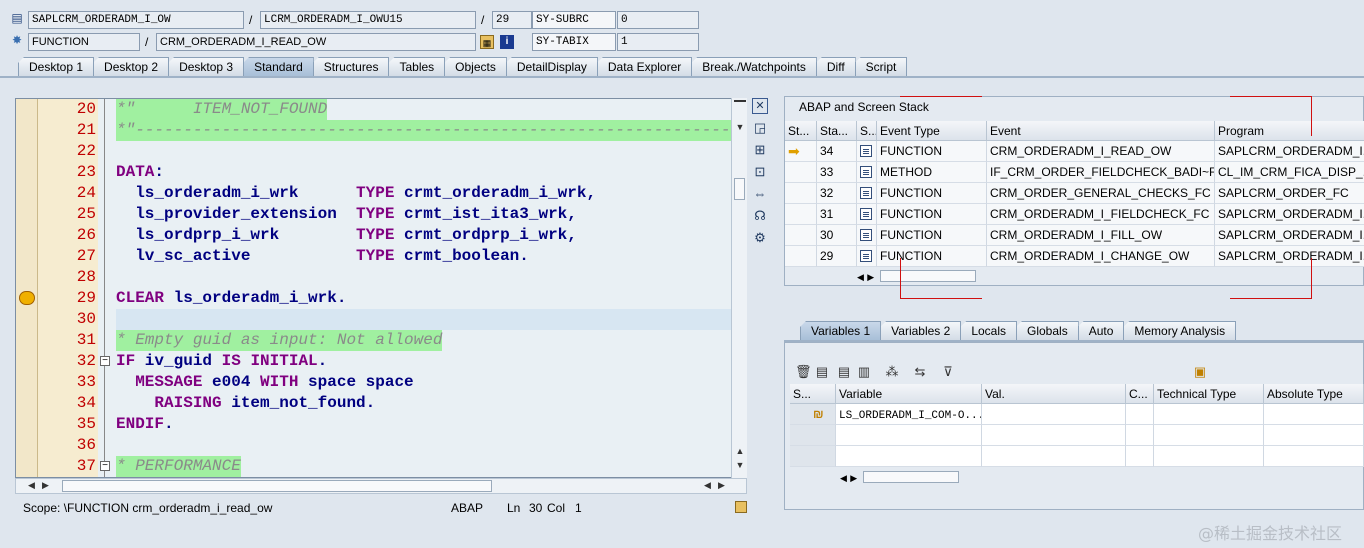  What do you see at coordinates (988, 330) in the screenshot?
I see `vartab-locals: Locals` at bounding box center [988, 330].